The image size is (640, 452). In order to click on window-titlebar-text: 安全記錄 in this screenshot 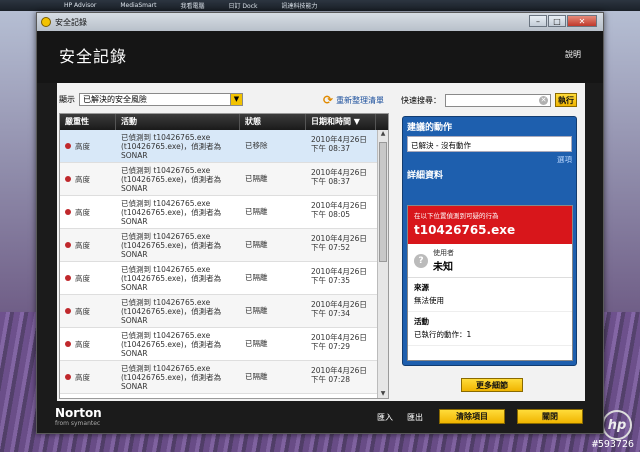, I will do `click(71, 22)`.